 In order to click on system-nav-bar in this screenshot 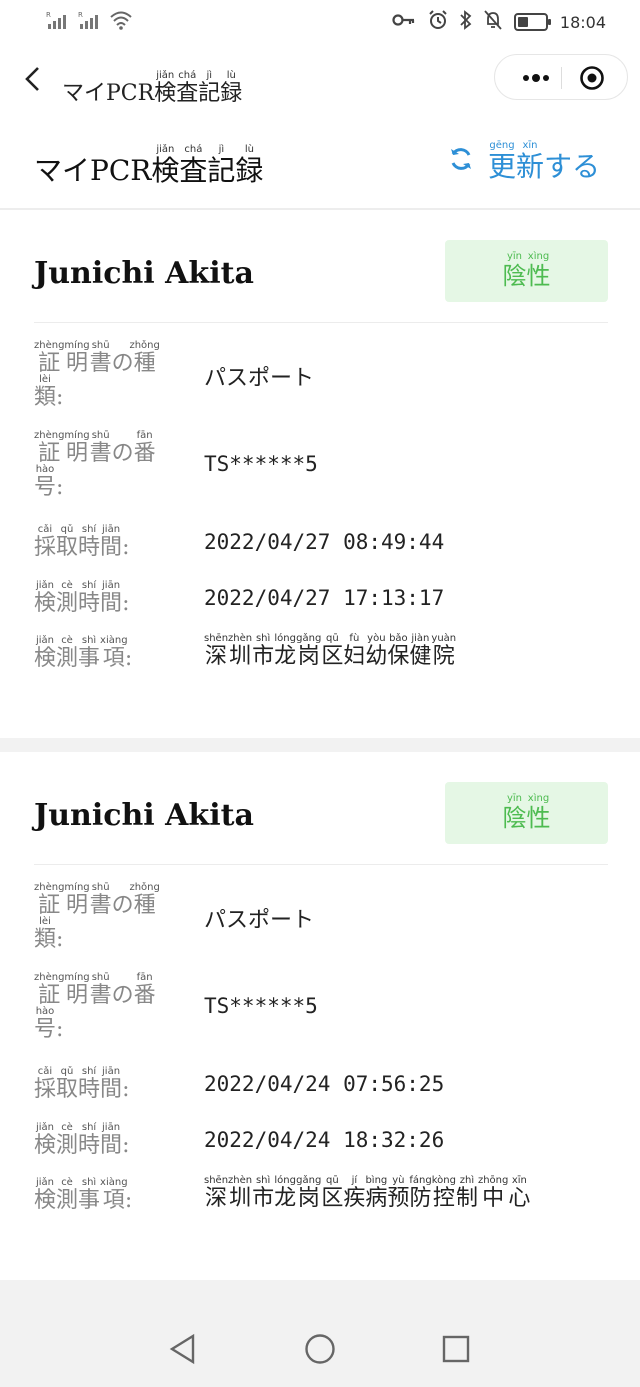, I will do `click(320, 1348)`.